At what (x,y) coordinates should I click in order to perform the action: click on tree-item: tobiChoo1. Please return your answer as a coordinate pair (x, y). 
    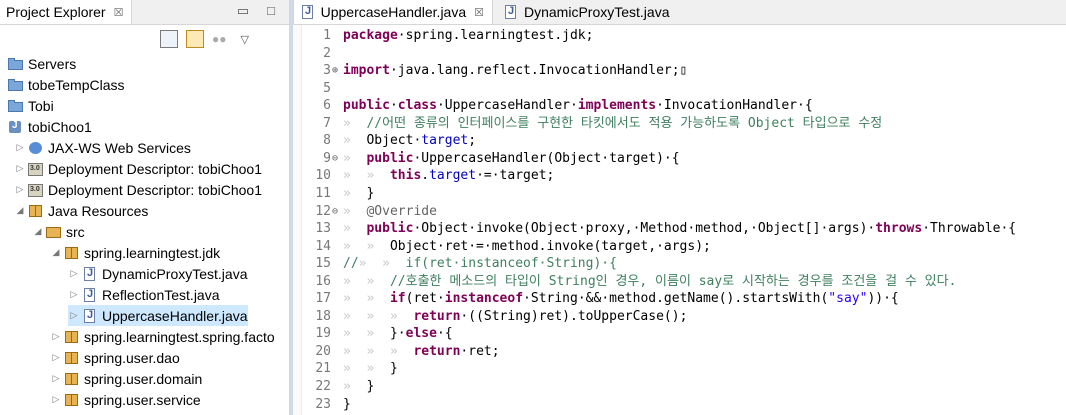
    Looking at the image, I should click on (50, 126).